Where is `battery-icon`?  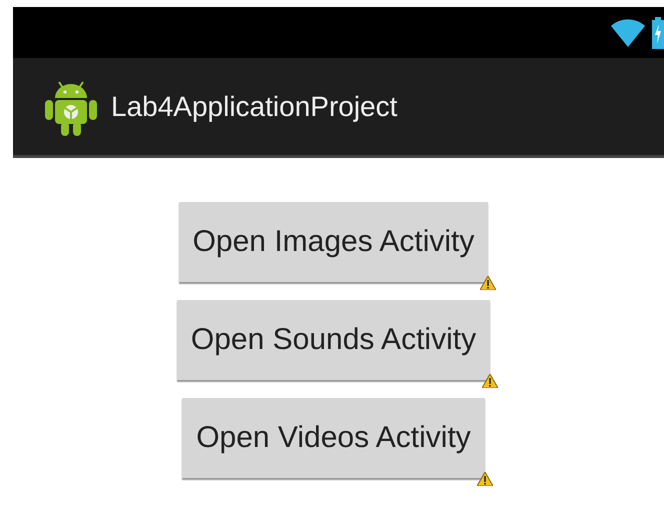 battery-icon is located at coordinates (658, 32).